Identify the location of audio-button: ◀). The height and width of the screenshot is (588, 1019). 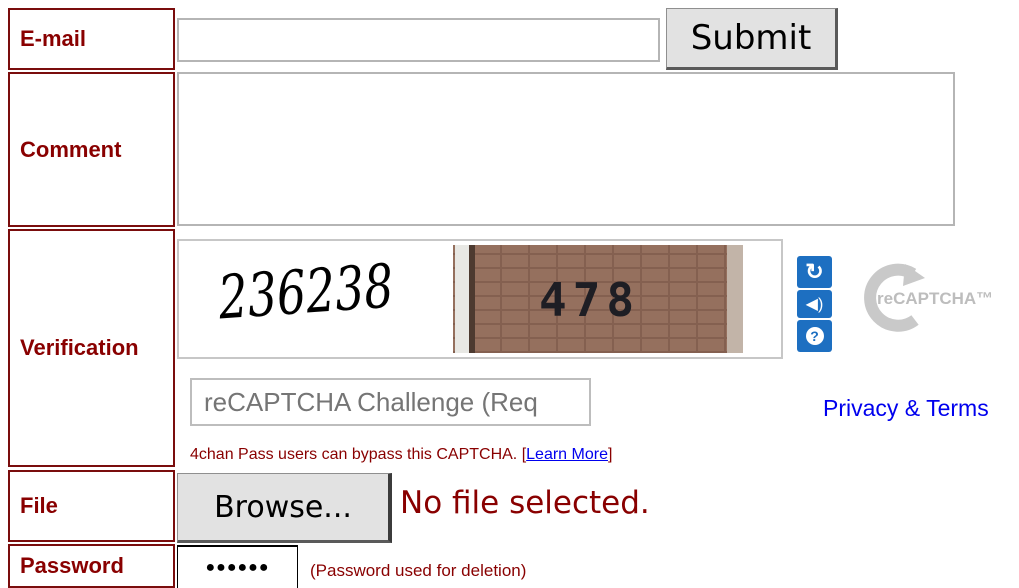
(814, 304).